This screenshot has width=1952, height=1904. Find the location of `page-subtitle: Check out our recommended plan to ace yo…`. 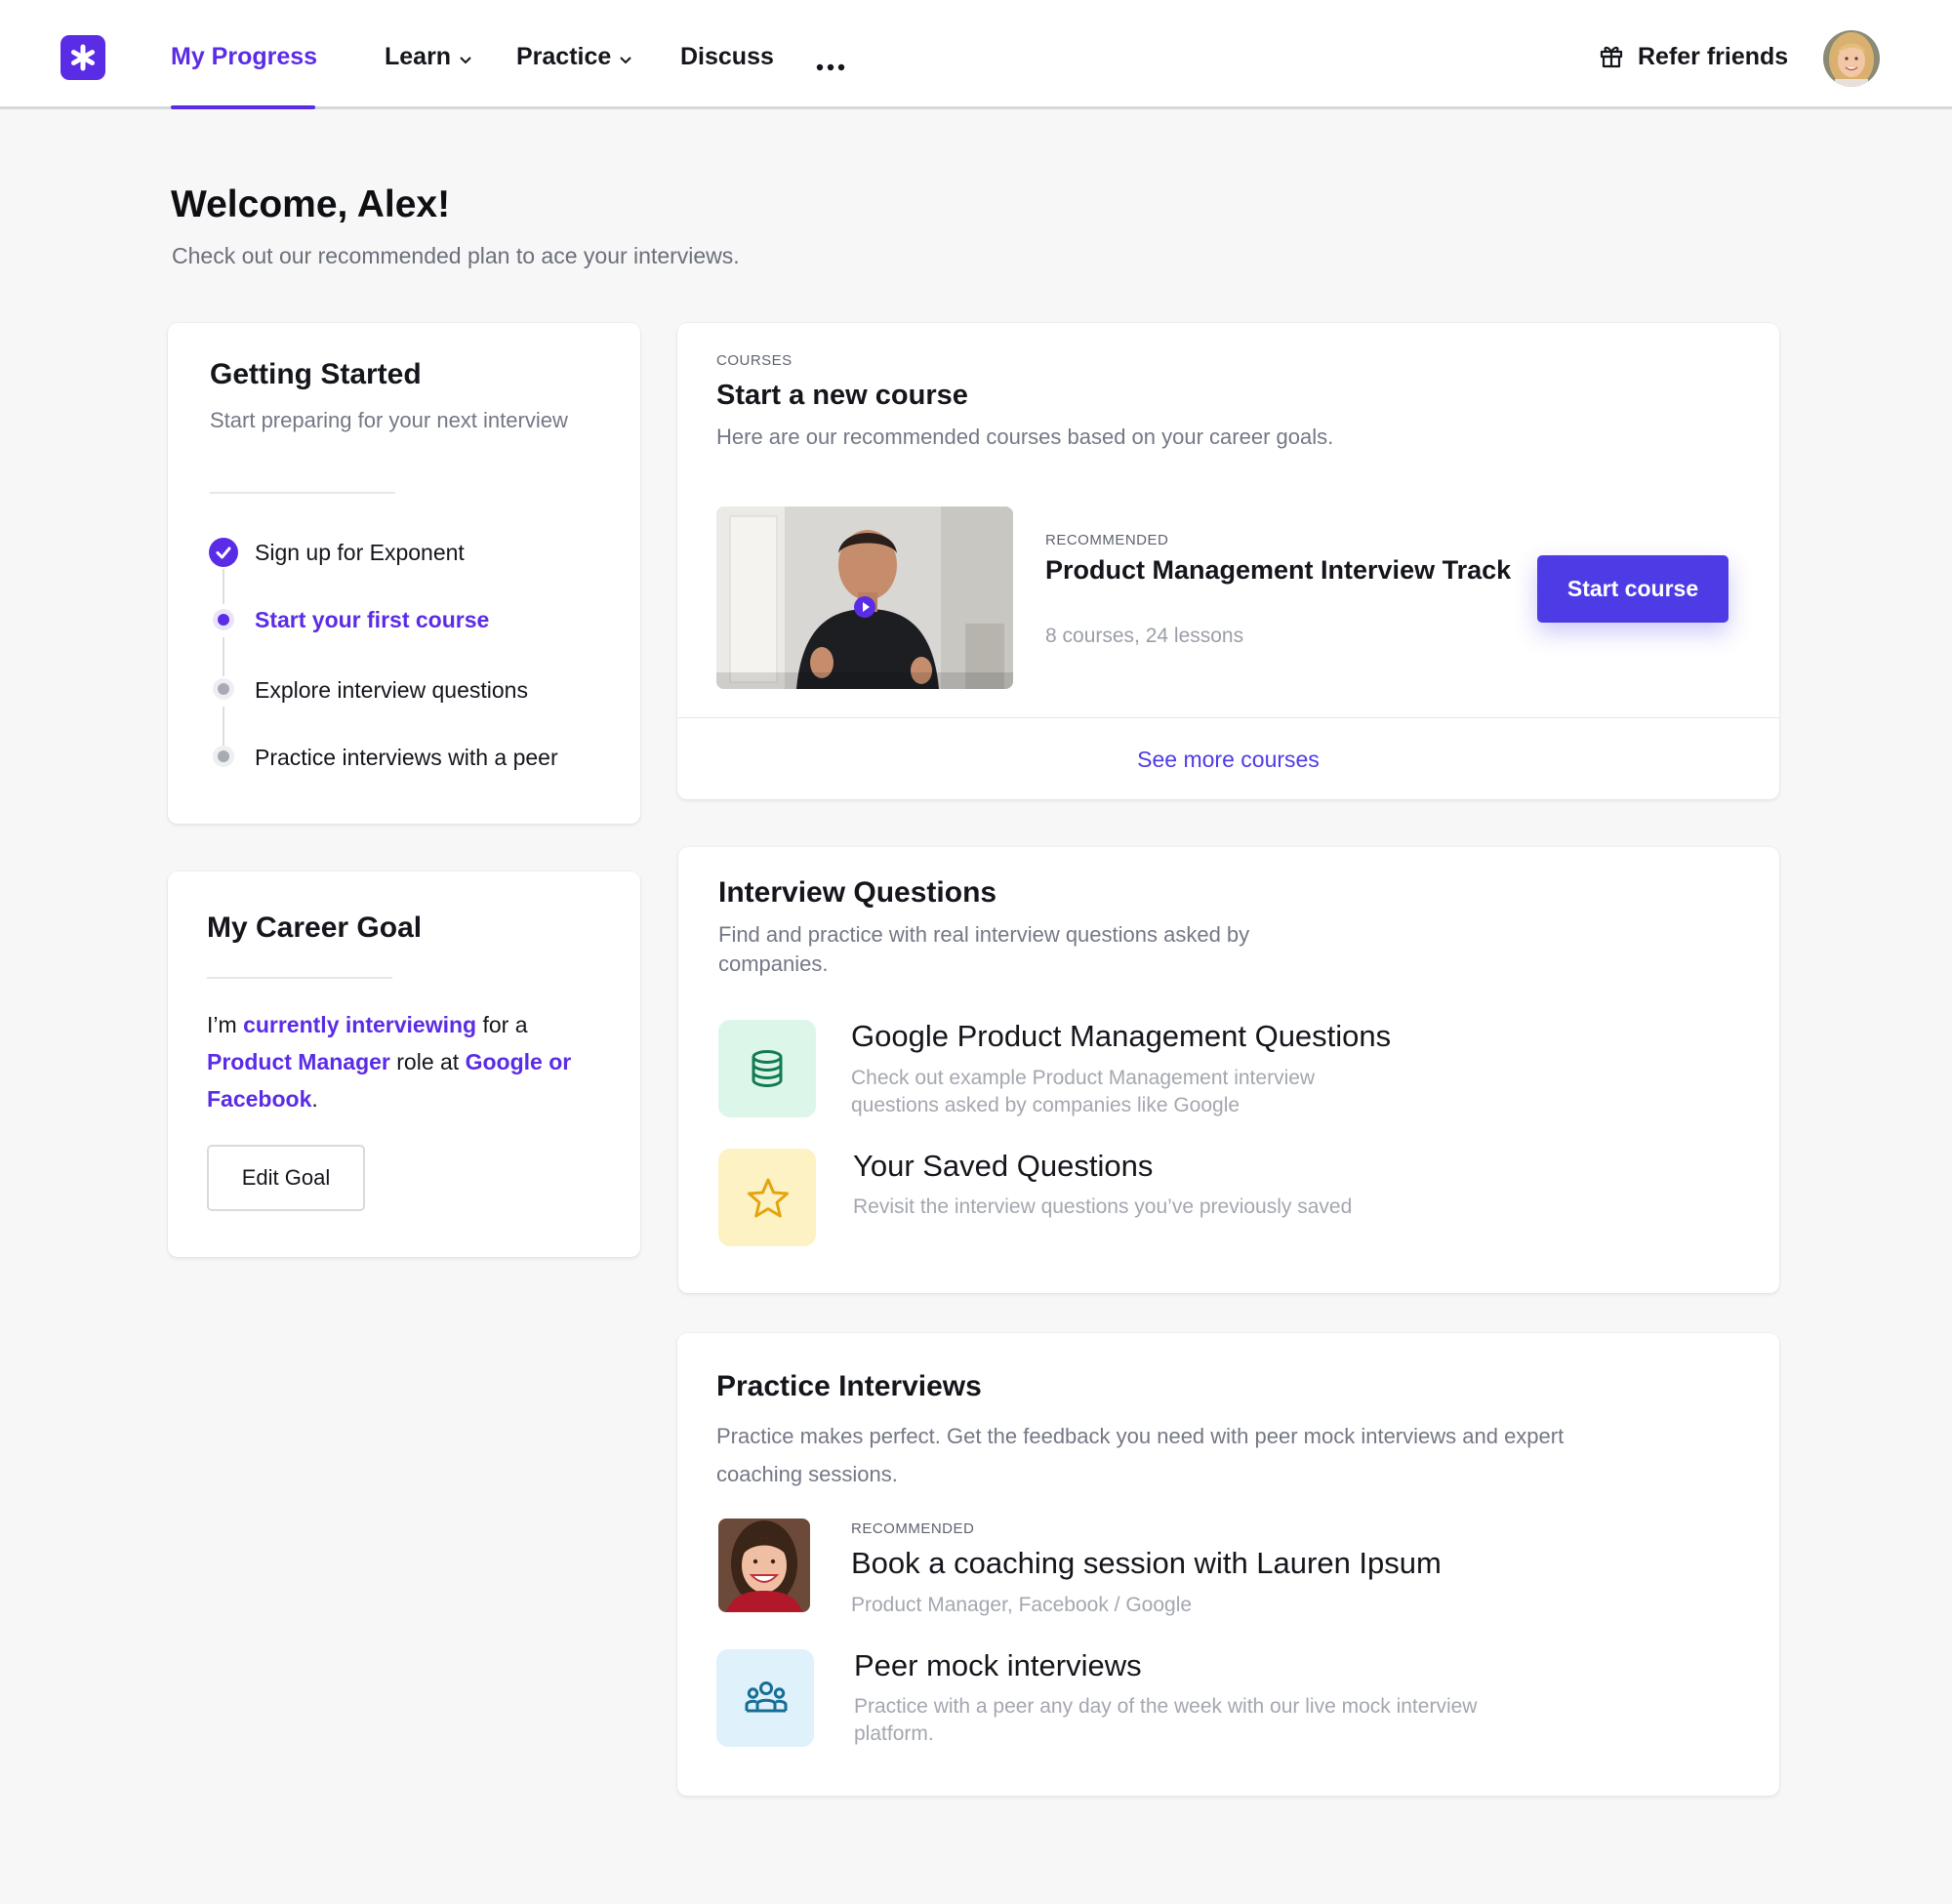

page-subtitle: Check out our recommended plan to ace yo… is located at coordinates (456, 255).